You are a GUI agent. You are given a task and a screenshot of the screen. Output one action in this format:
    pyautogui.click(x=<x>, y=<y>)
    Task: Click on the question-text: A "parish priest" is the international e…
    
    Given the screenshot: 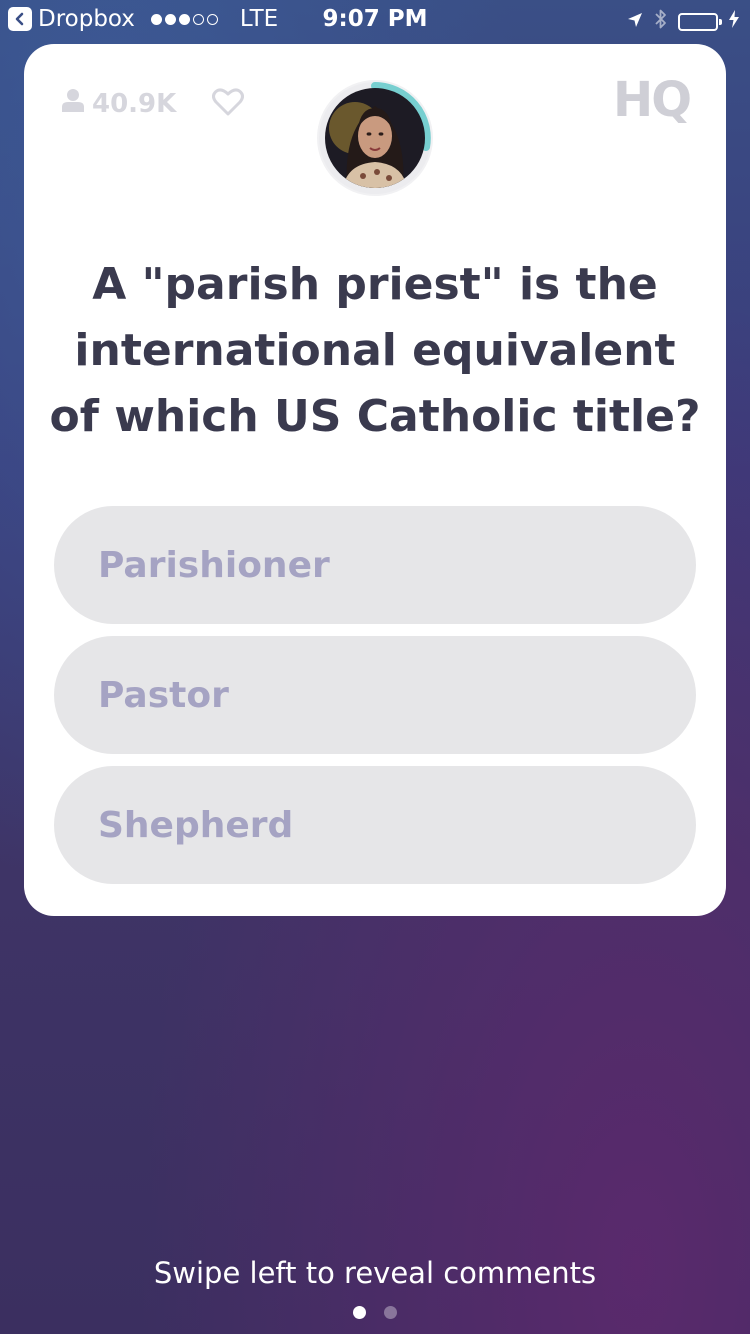 What is the action you would take?
    pyautogui.click(x=375, y=350)
    